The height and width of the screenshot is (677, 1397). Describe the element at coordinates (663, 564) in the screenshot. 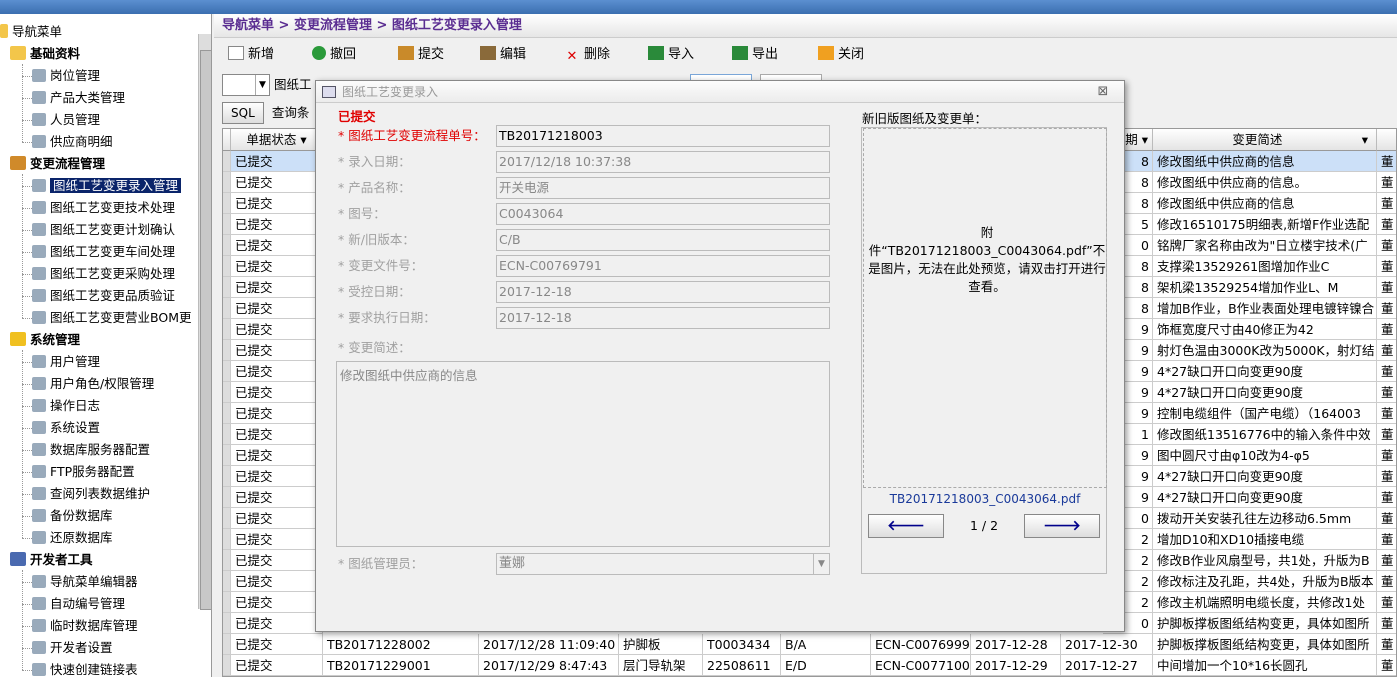

I see `manager-select: 董娜 ▼` at that location.